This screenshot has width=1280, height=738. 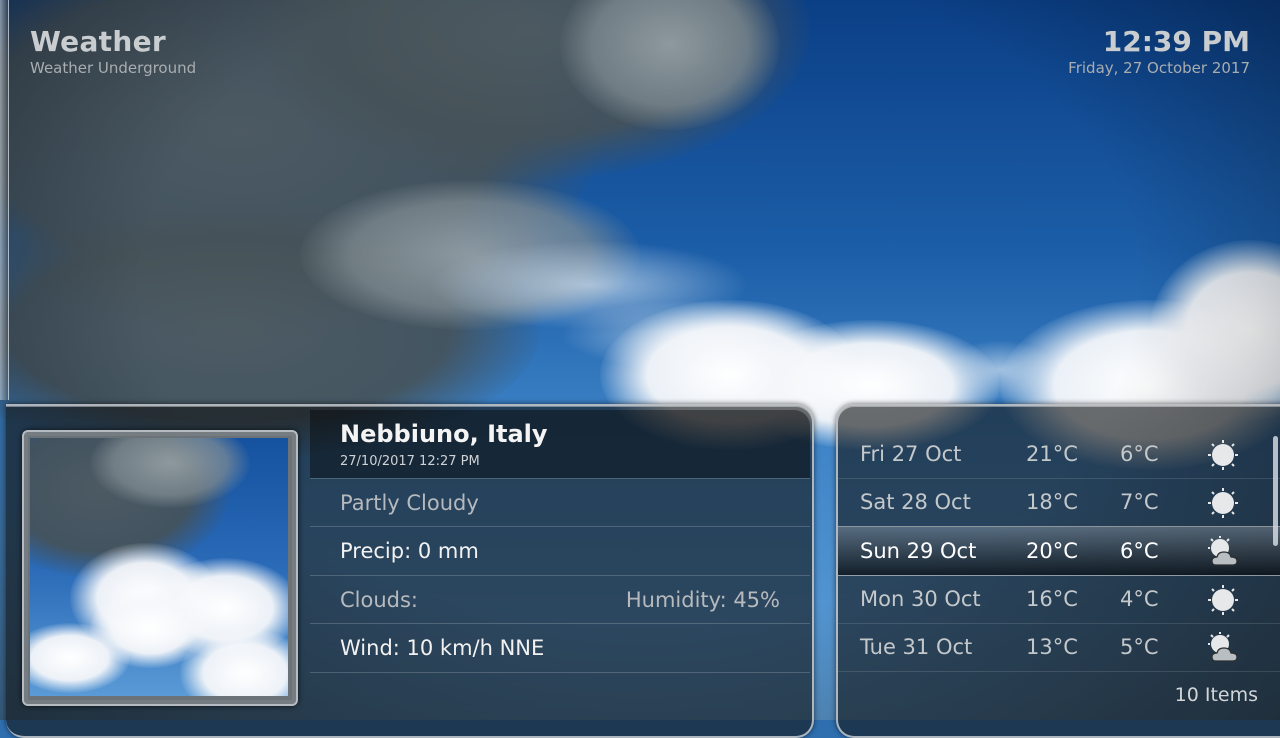 I want to click on humidity-text: Humidity: 45%, so click(x=702, y=600).